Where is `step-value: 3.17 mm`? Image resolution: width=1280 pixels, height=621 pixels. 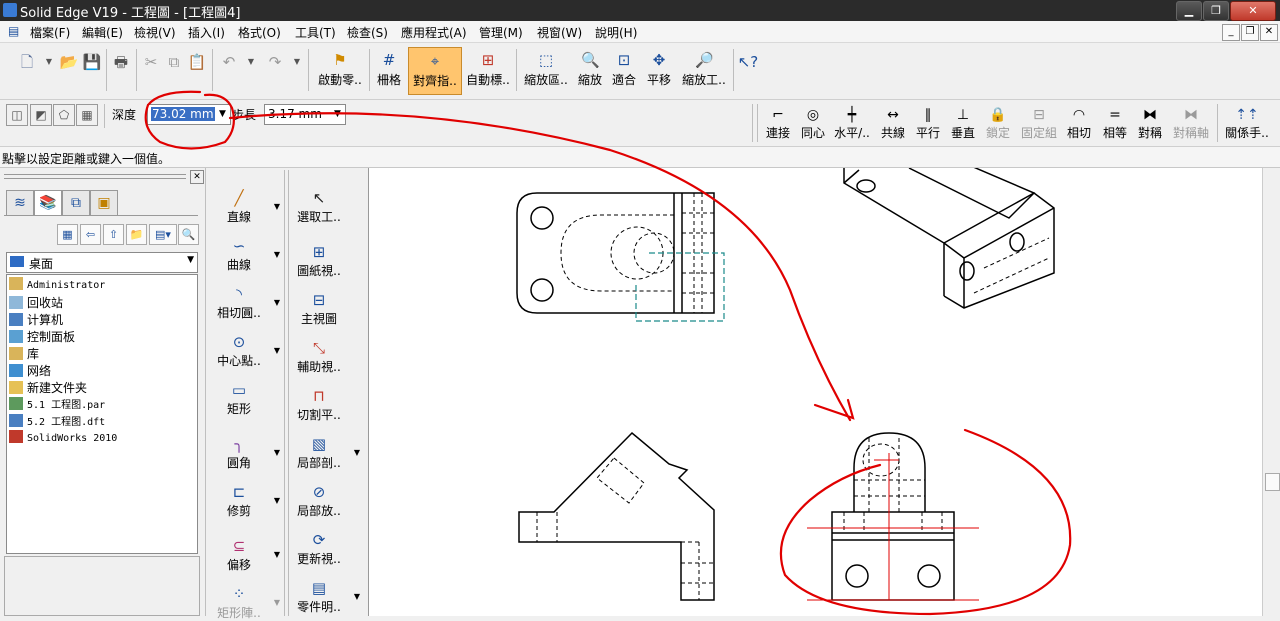 step-value: 3.17 mm is located at coordinates (295, 114).